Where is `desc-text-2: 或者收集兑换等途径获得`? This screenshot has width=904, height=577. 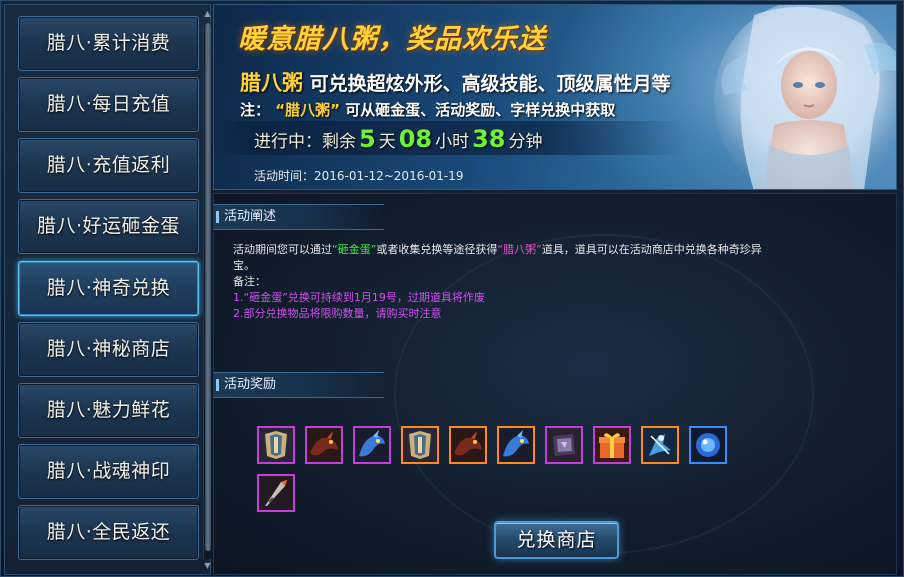 desc-text-2: 或者收集兑换等途径获得 is located at coordinates (437, 249).